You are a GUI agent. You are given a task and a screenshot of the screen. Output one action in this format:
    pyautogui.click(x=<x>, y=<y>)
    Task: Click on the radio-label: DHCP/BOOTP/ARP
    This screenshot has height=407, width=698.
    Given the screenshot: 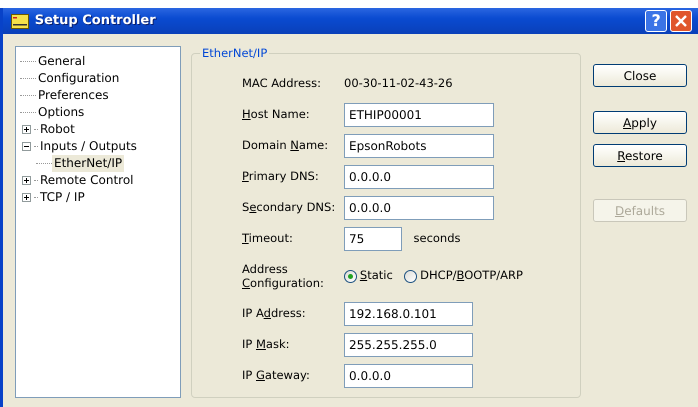 What is the action you would take?
    pyautogui.click(x=471, y=276)
    